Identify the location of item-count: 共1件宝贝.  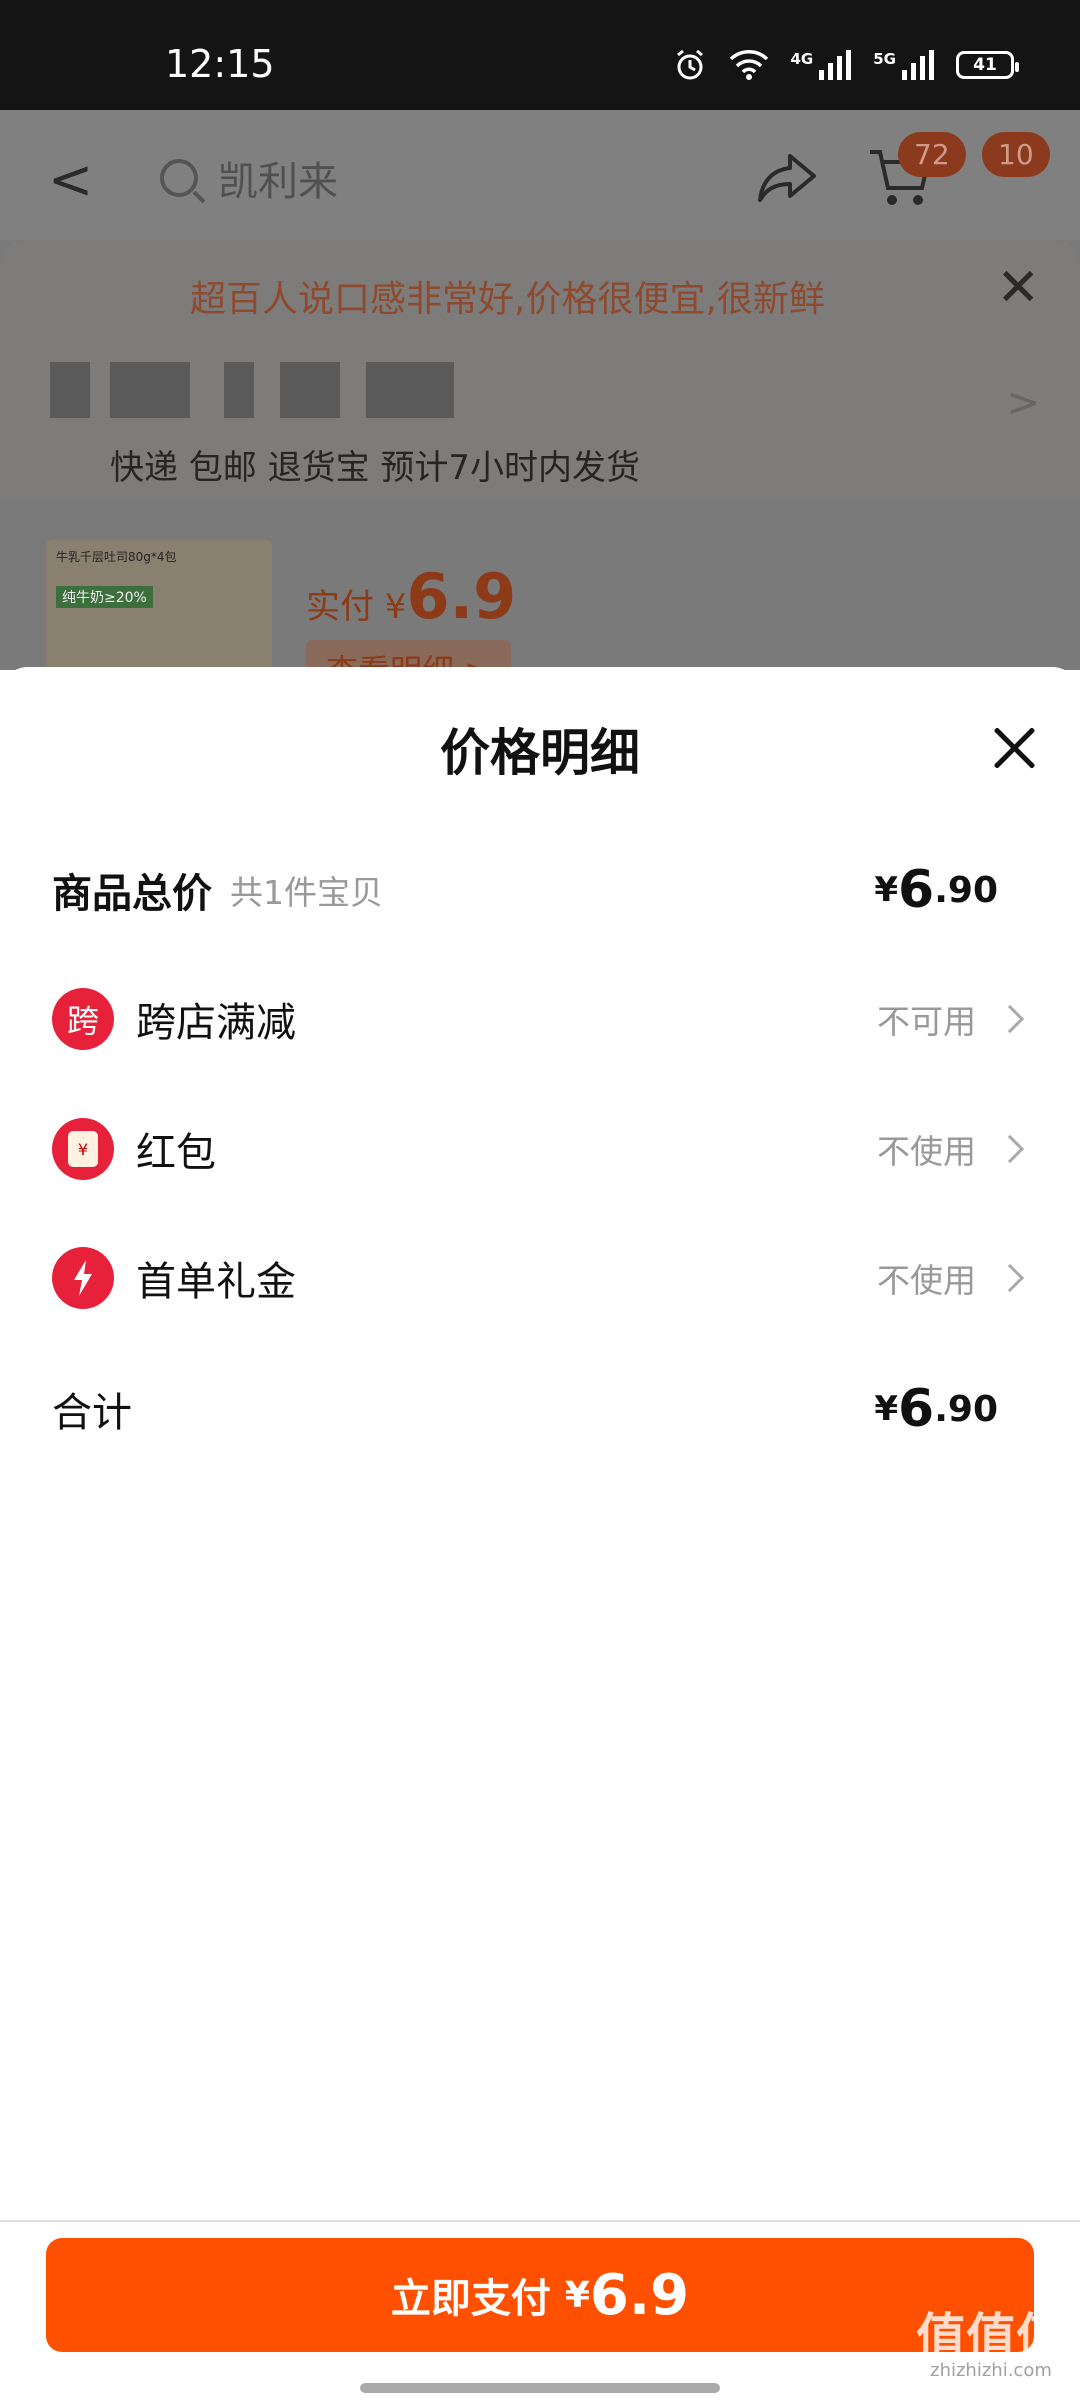
(306, 892).